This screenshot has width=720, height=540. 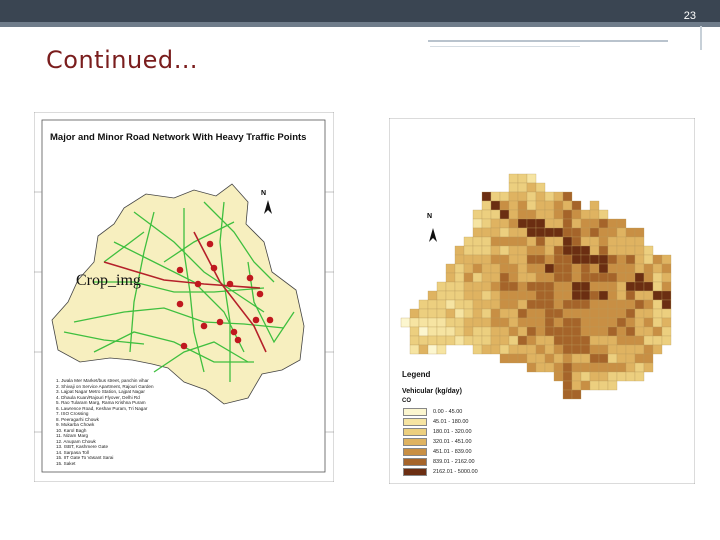 I want to click on slide-top-accent, so click(x=360, y=24).